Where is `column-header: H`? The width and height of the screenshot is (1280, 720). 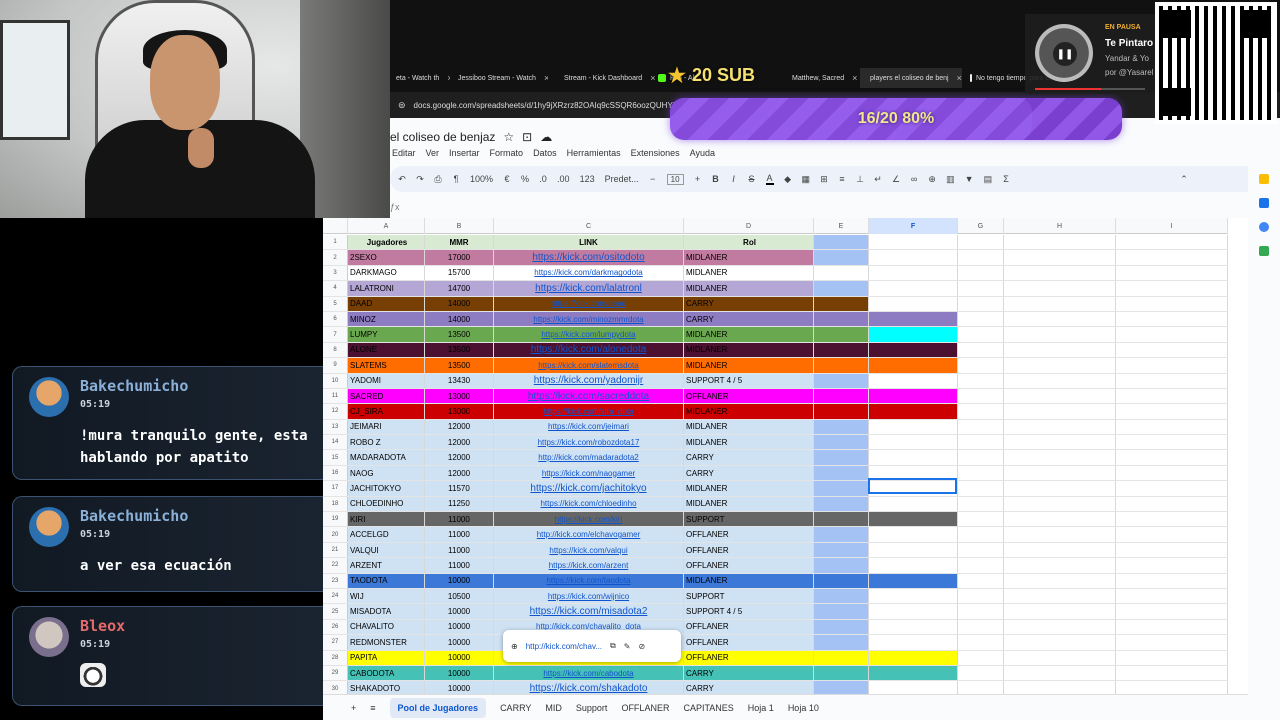
column-header: H is located at coordinates (1060, 226).